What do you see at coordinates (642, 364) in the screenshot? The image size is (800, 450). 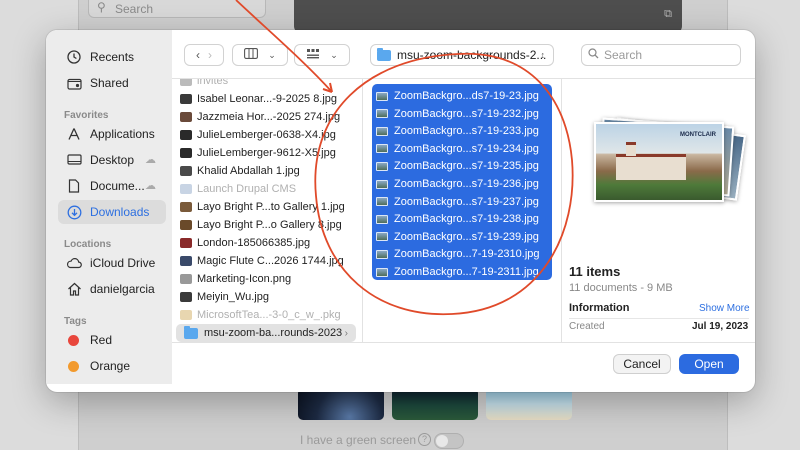 I see `cancel-button: Cancel` at bounding box center [642, 364].